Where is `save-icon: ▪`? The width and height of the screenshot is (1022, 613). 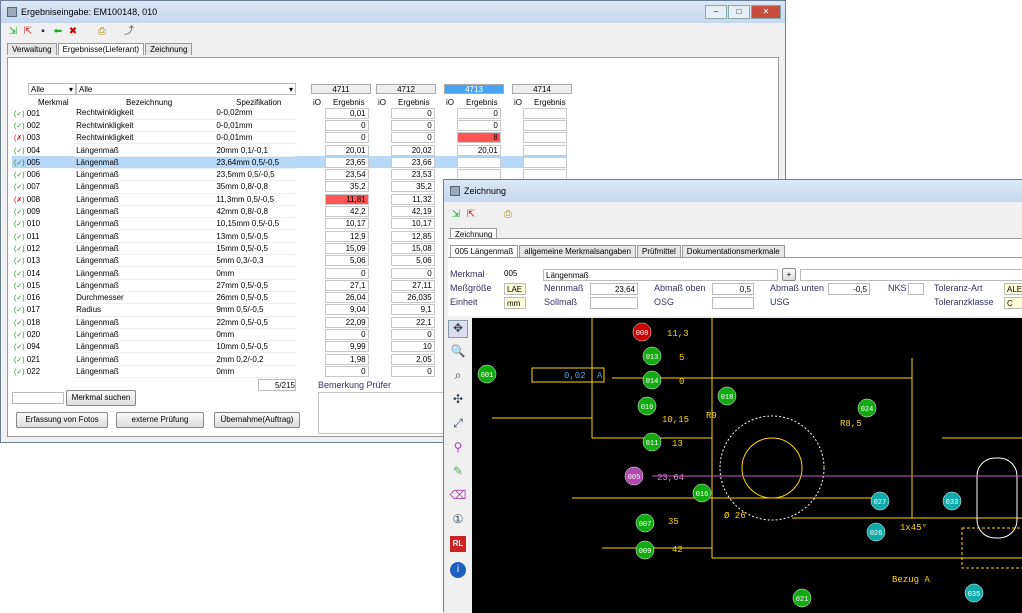
save-icon: ▪ is located at coordinates (43, 32).